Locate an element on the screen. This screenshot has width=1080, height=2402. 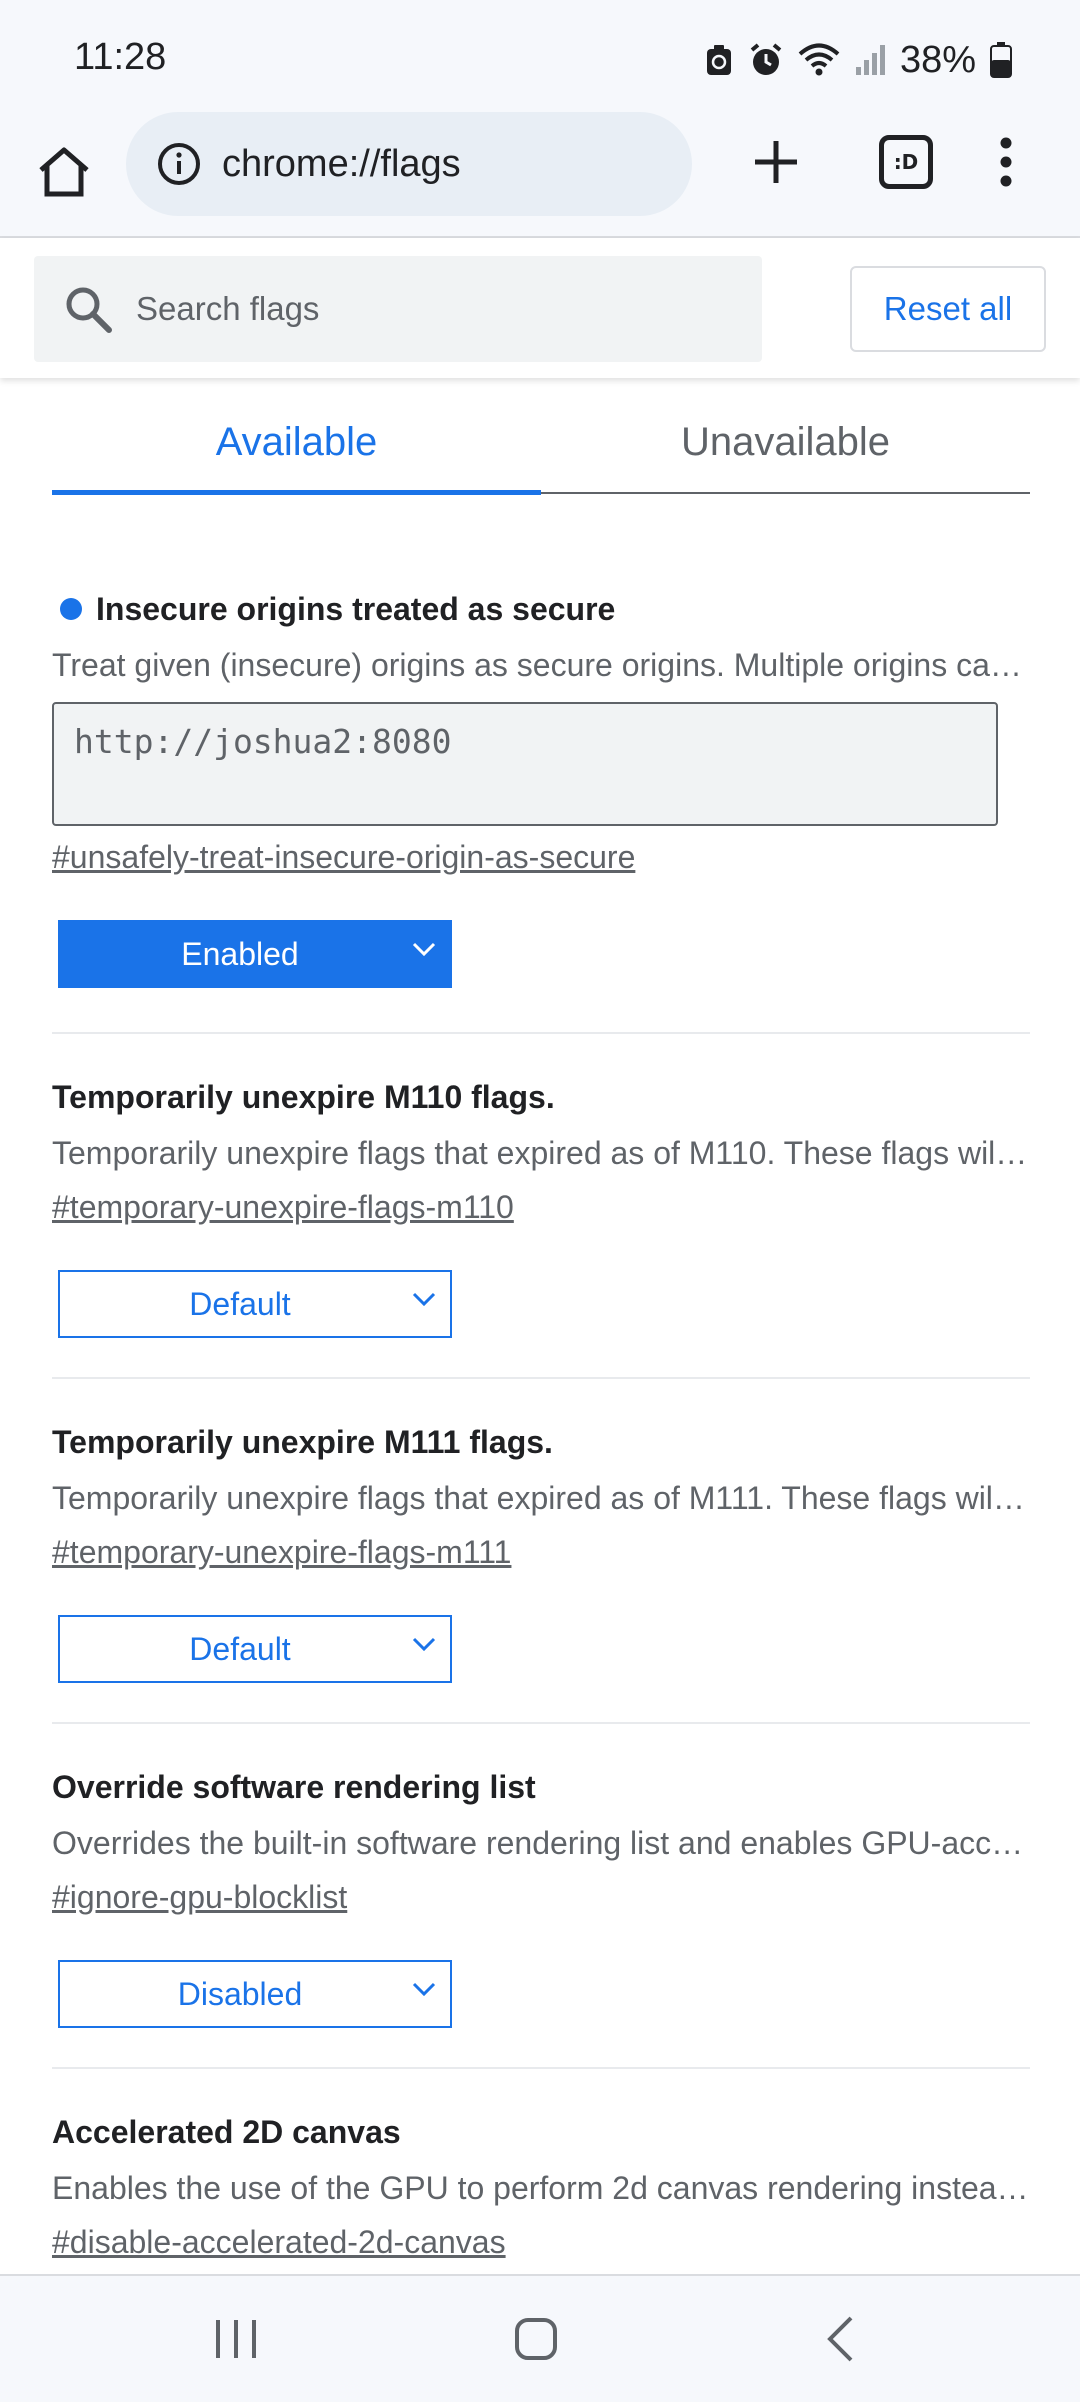
info-icon is located at coordinates (179, 164).